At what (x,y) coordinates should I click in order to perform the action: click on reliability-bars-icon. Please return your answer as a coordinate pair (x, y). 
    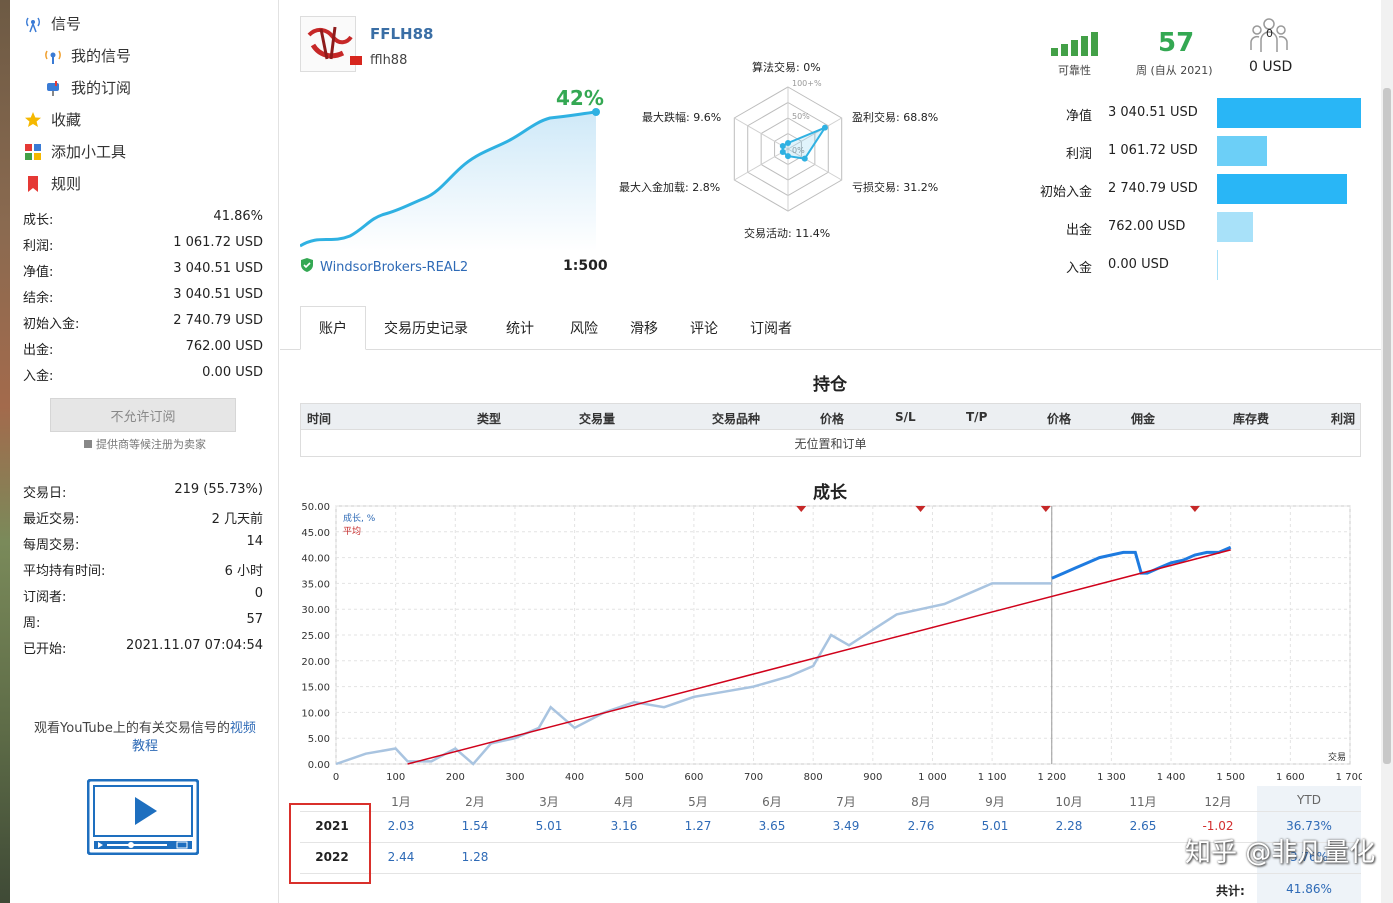
    Looking at the image, I should click on (1074, 44).